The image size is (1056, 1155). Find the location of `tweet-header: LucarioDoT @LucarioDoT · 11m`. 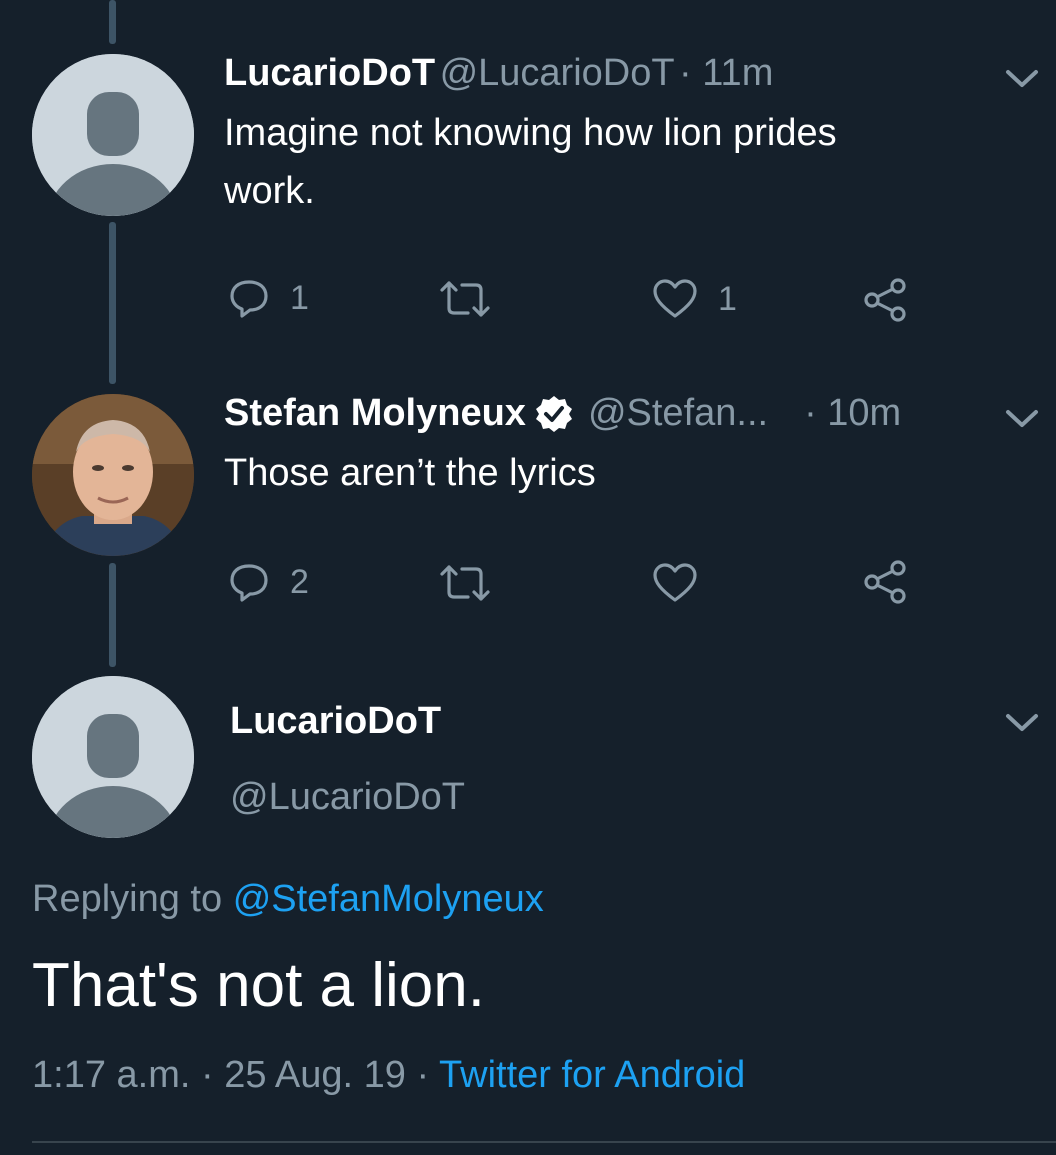

tweet-header: LucarioDoT @LucarioDoT · 11m is located at coordinates (498, 73).